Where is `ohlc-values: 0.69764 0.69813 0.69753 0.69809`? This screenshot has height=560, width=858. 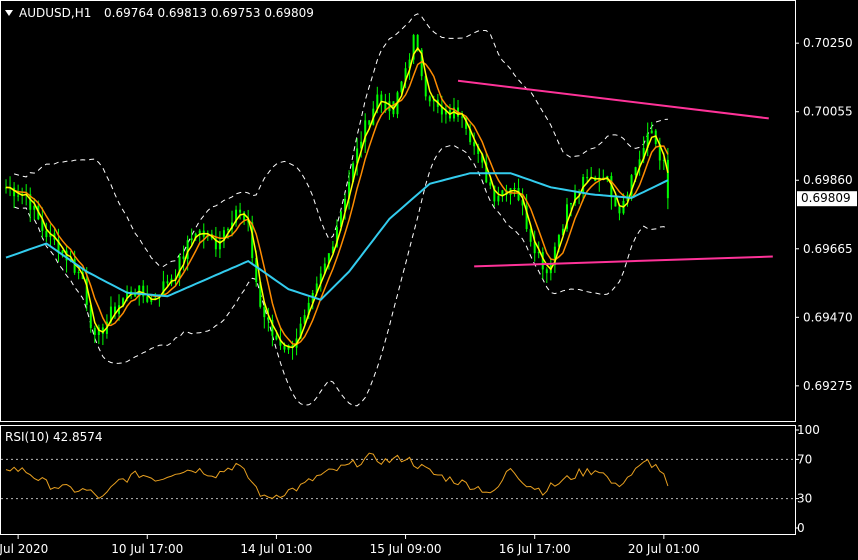
ohlc-values: 0.69764 0.69813 0.69753 0.69809 is located at coordinates (209, 13).